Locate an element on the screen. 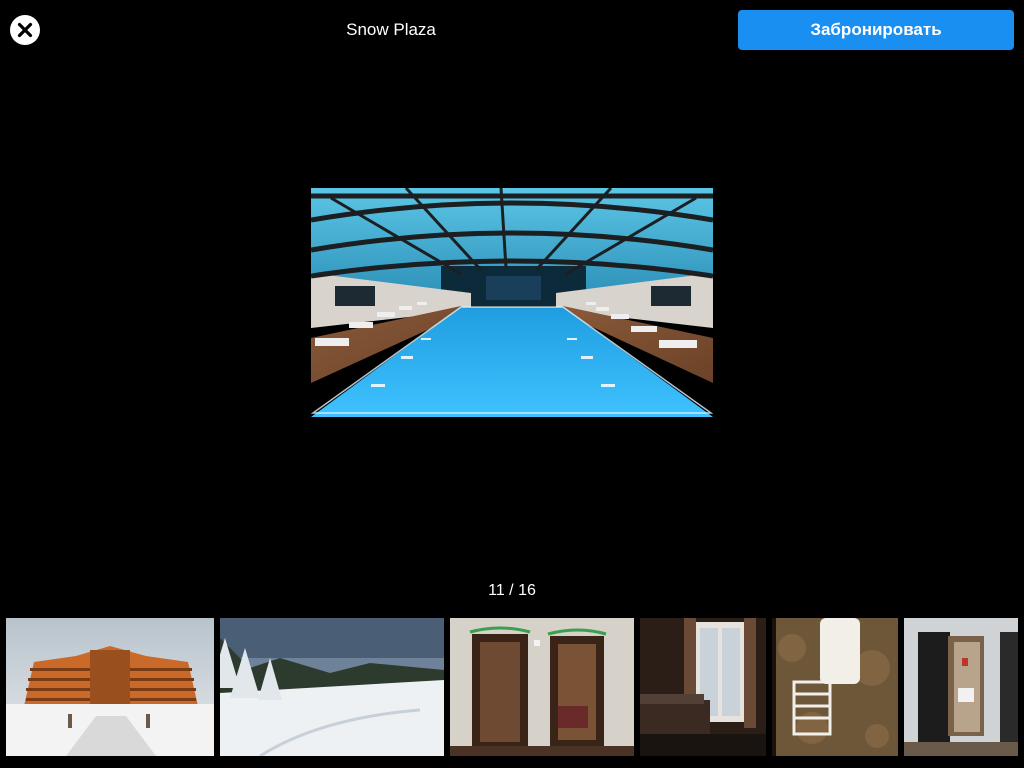 This screenshot has height=768, width=1024. snowy-forest-landscape-photo is located at coordinates (332, 687).